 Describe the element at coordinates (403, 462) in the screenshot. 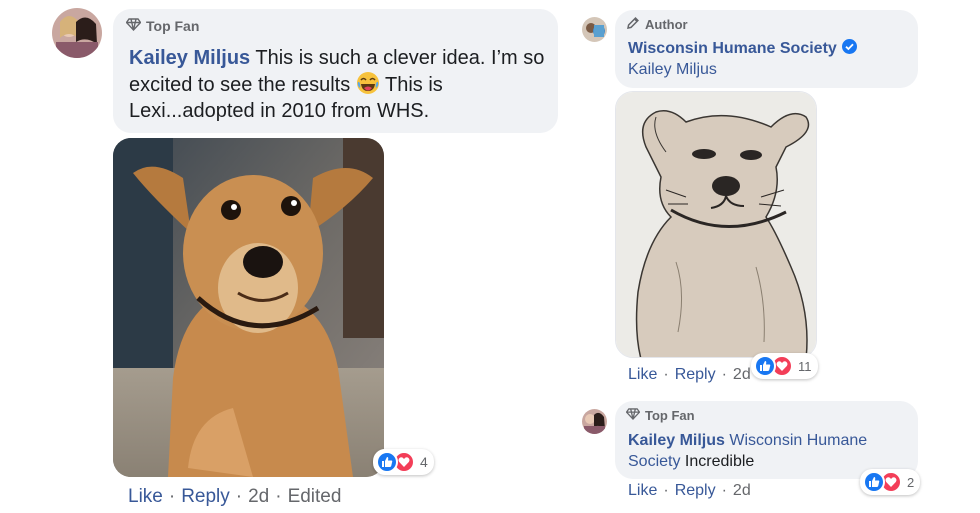

I see `reaction-summary: 4` at that location.